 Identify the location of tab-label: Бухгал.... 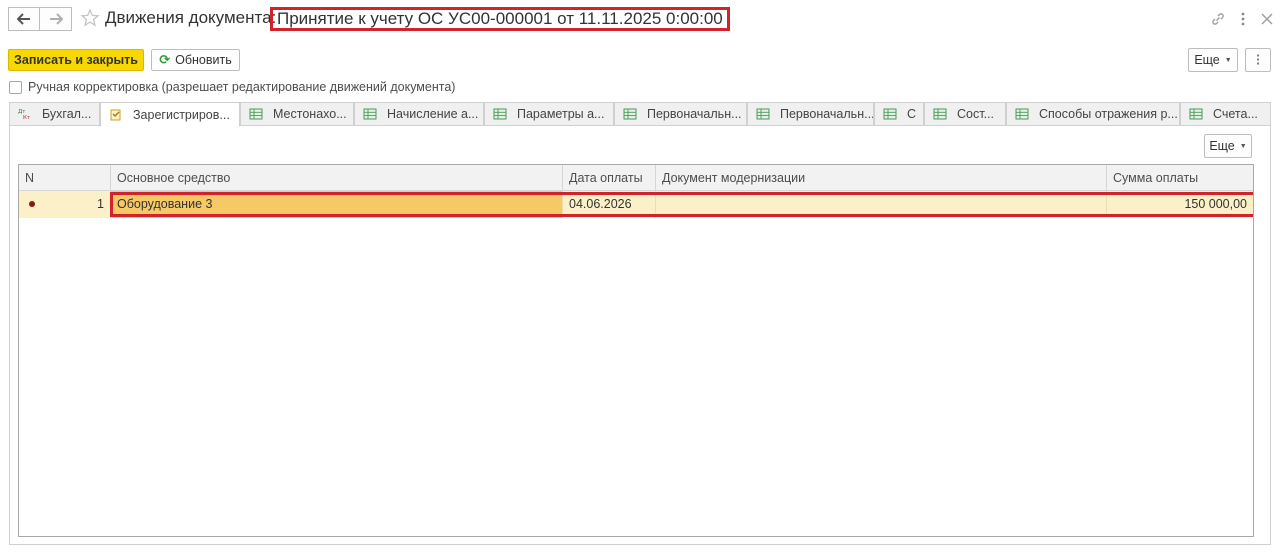
(67, 114).